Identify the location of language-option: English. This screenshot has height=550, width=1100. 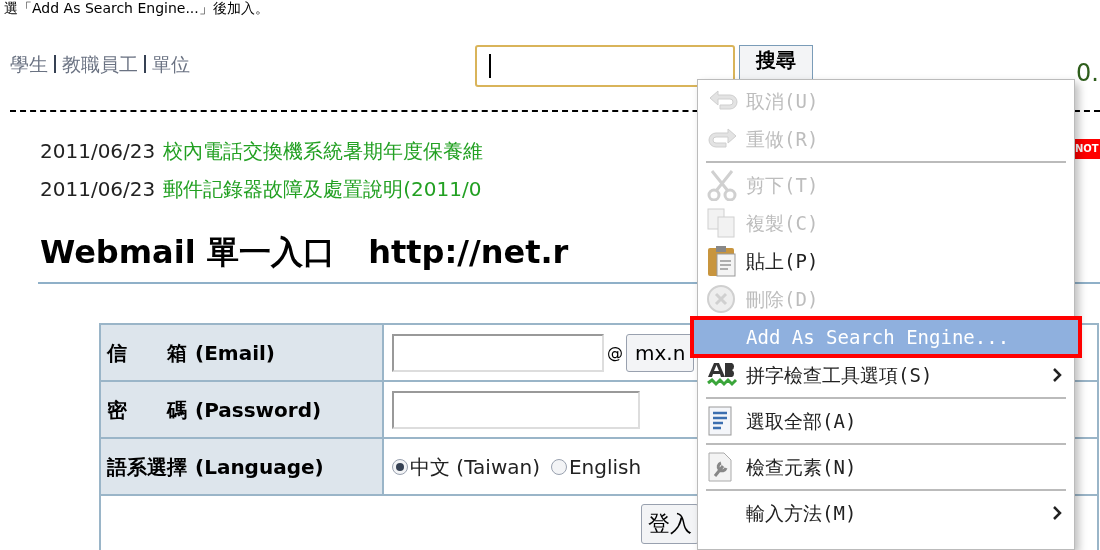
(596, 466).